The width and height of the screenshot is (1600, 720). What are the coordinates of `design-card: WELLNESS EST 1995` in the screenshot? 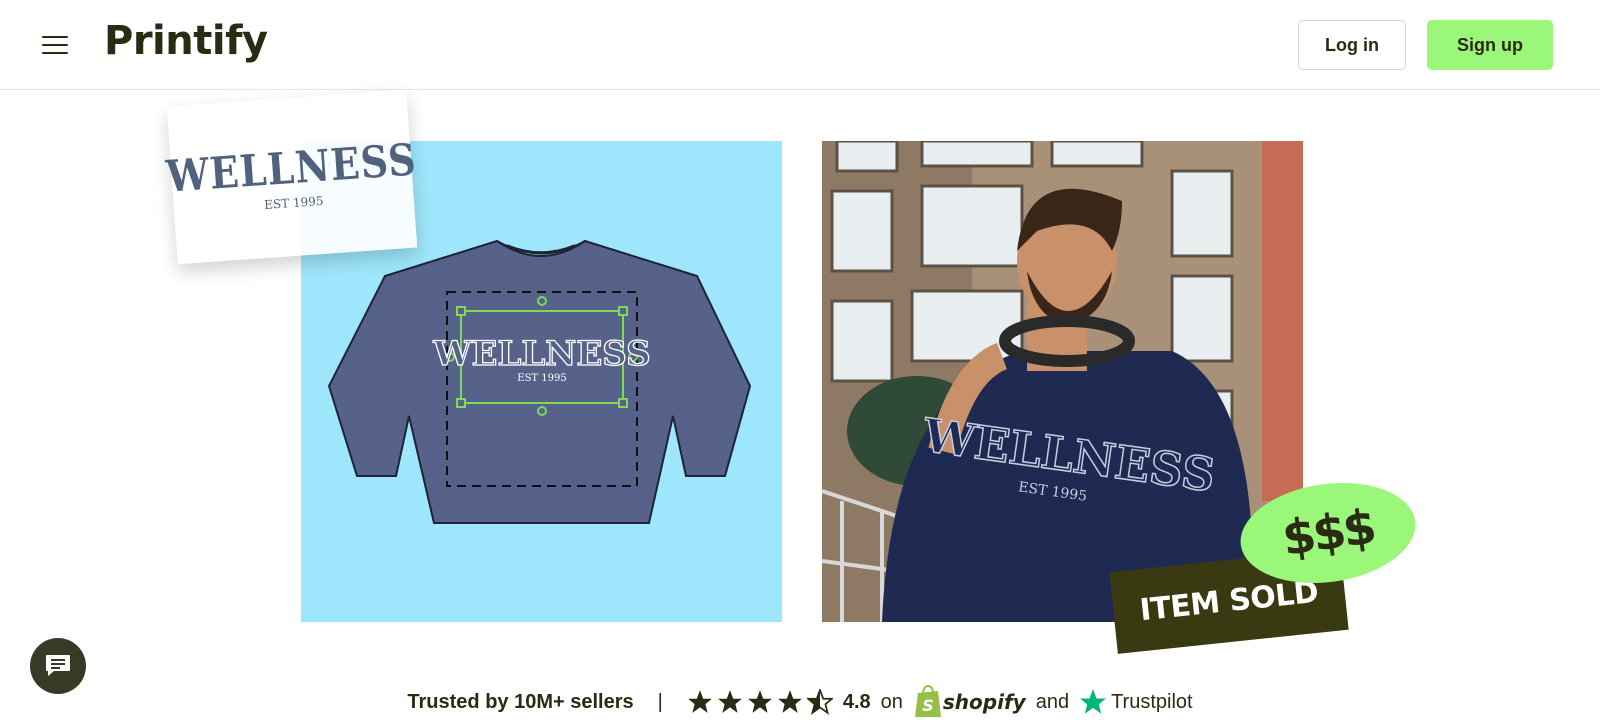 It's located at (291, 177).